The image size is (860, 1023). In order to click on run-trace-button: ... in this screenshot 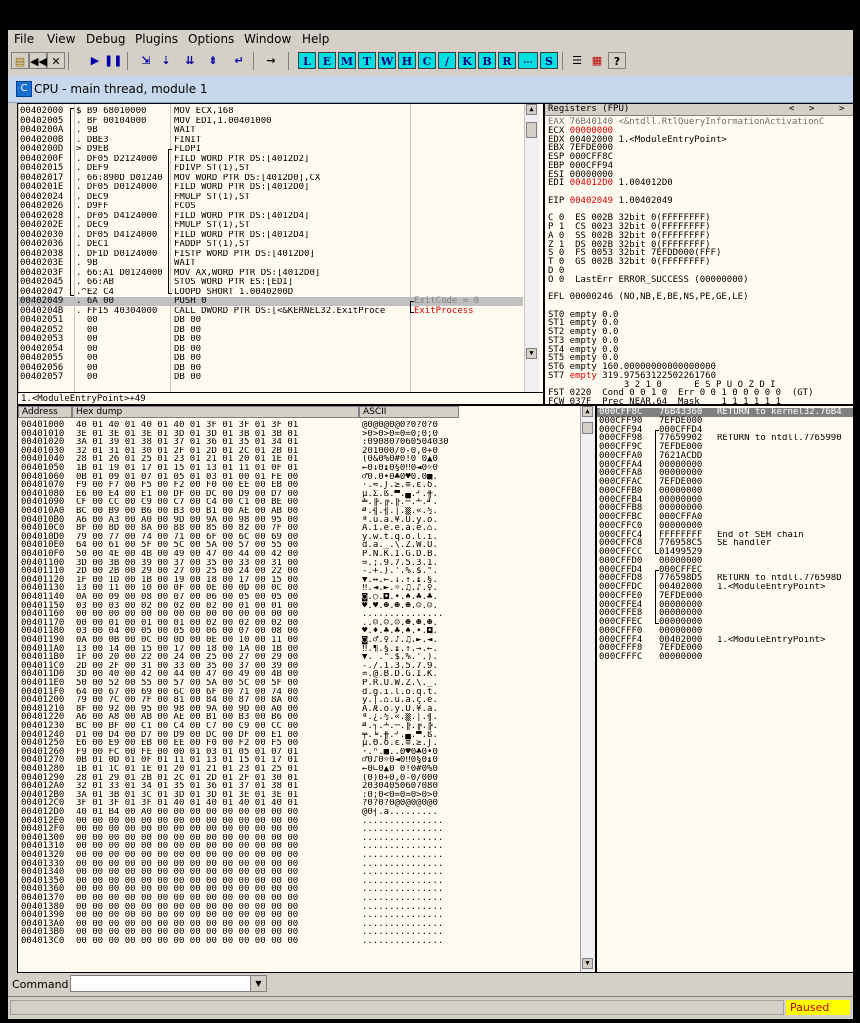, I will do `click(528, 60)`.